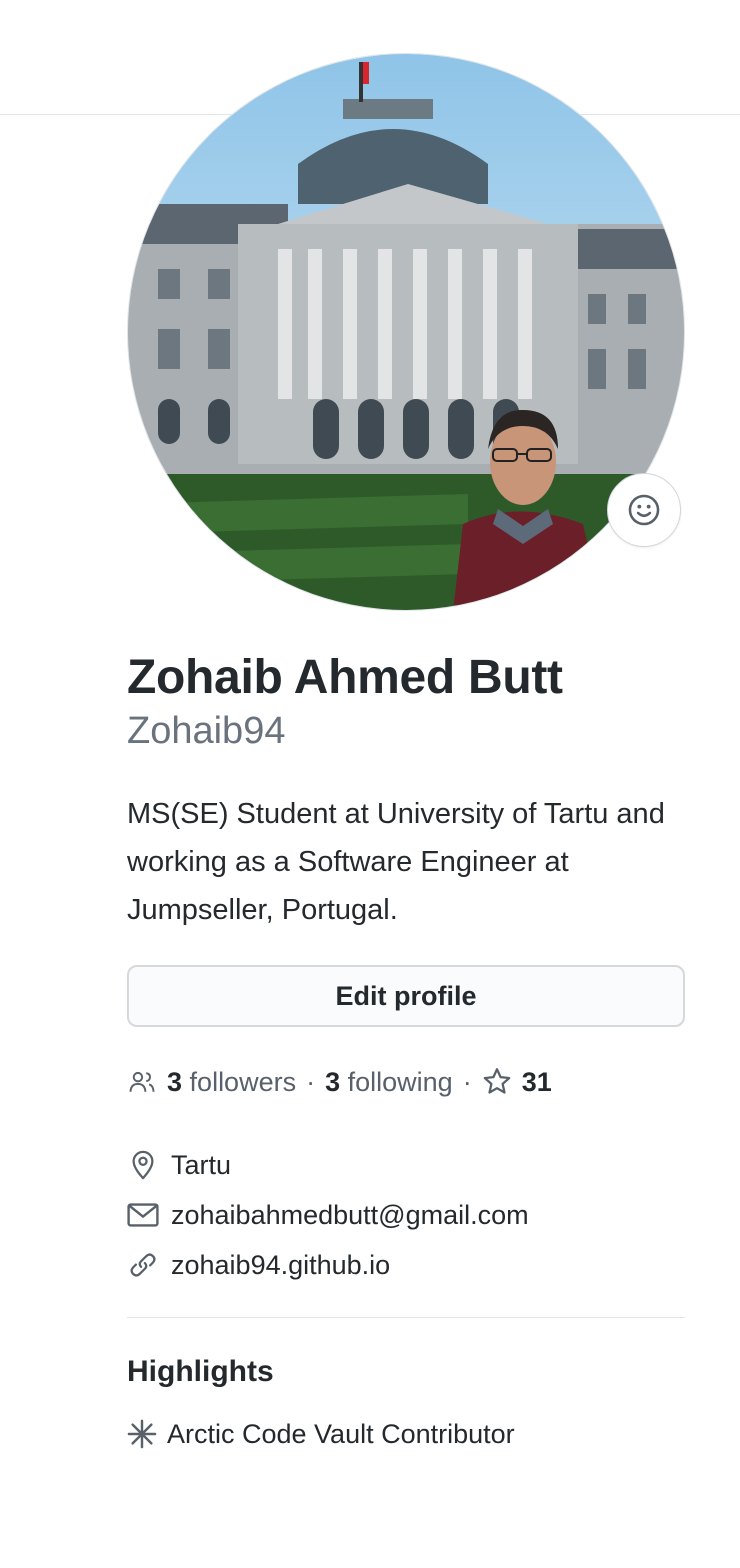  What do you see at coordinates (328, 1165) in the screenshot?
I see `location-item: Tartu` at bounding box center [328, 1165].